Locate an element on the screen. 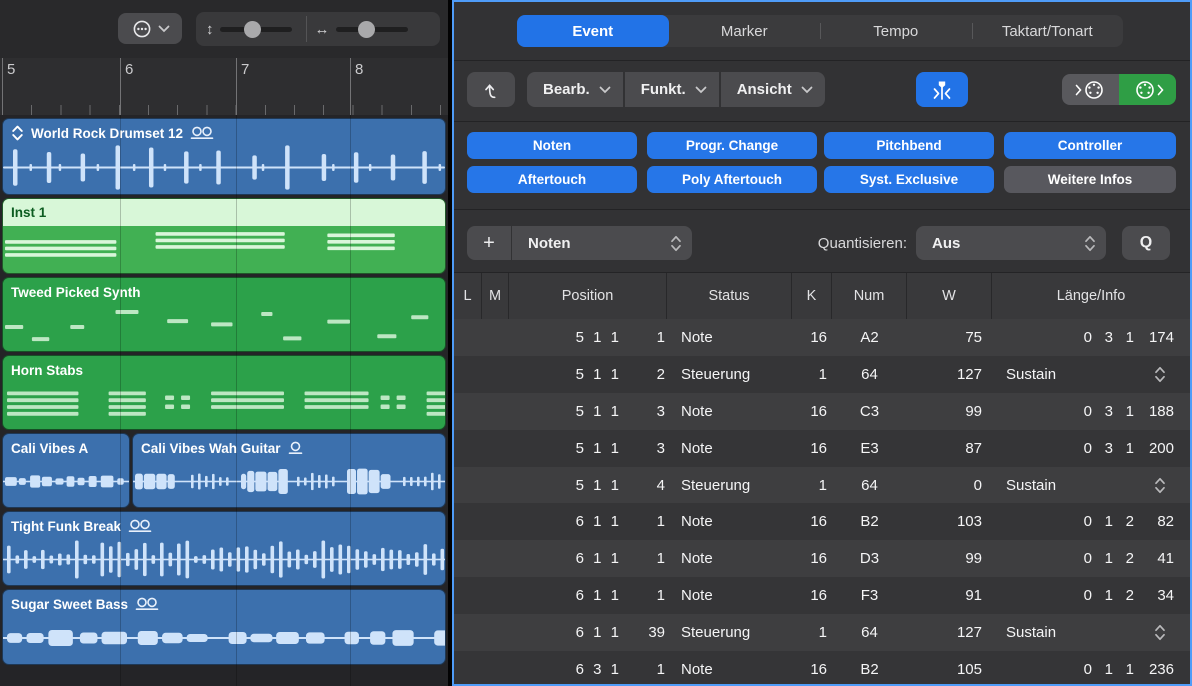 This screenshot has height=686, width=1192. region-tight-funk-break: Tight Funk Break is located at coordinates (224, 548).